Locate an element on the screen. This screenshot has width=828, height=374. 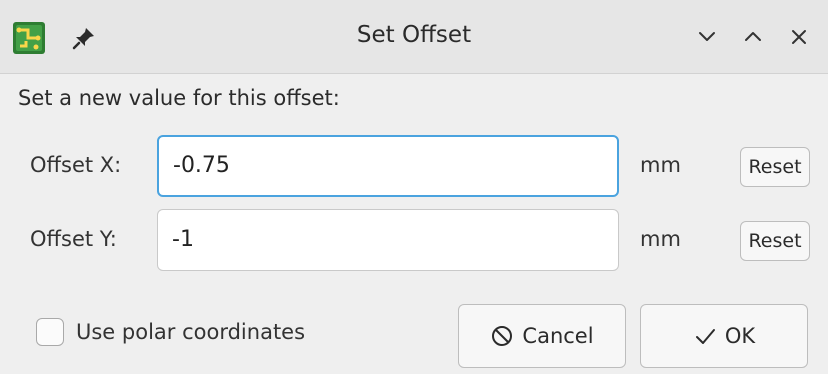
offset-x-reset-button: Reset is located at coordinates (775, 167).